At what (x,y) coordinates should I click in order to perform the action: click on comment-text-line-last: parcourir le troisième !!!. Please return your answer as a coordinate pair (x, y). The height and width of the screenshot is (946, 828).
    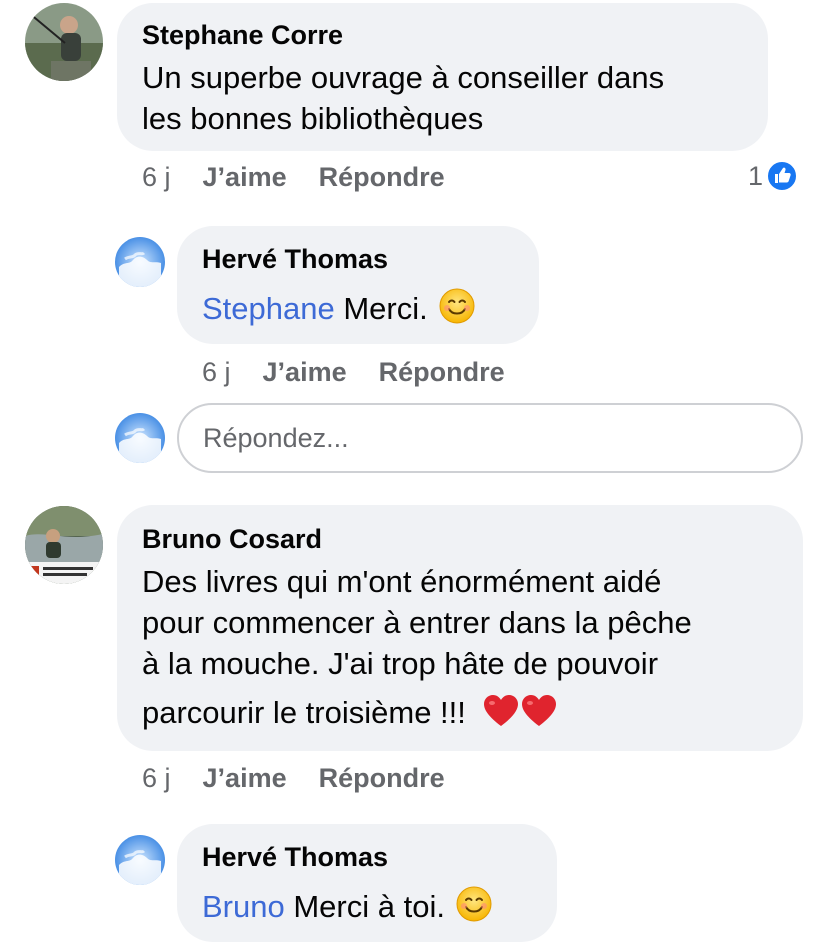
    Looking at the image, I should click on (349, 712).